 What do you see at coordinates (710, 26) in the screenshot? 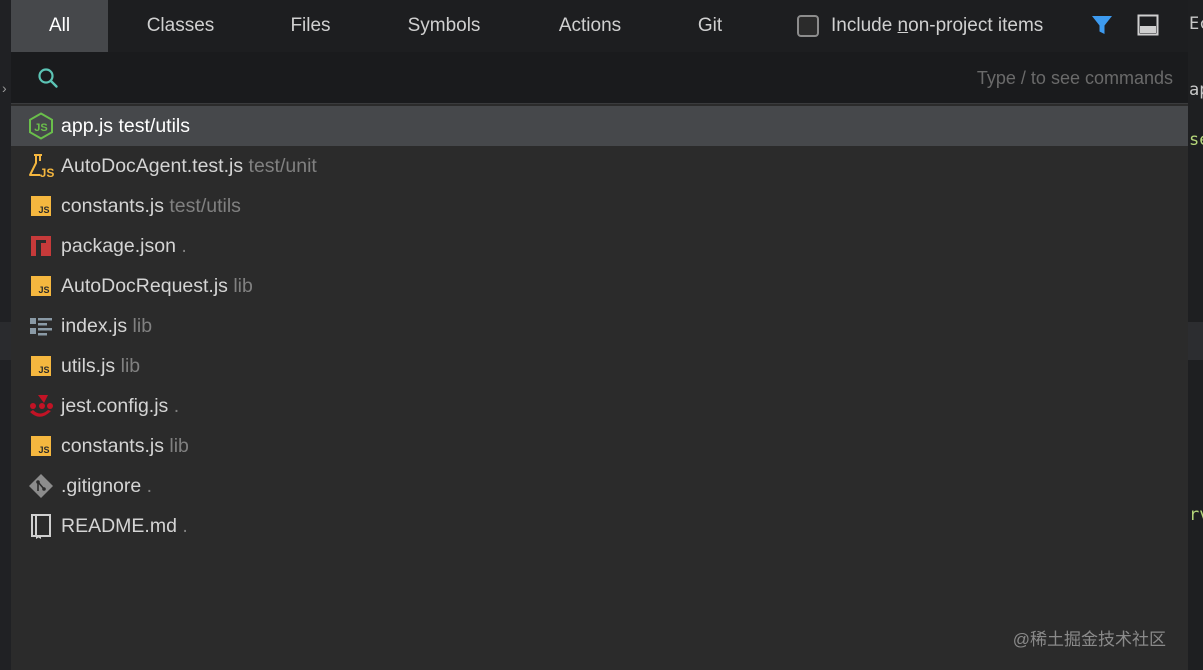
I see `tab-git: Git` at bounding box center [710, 26].